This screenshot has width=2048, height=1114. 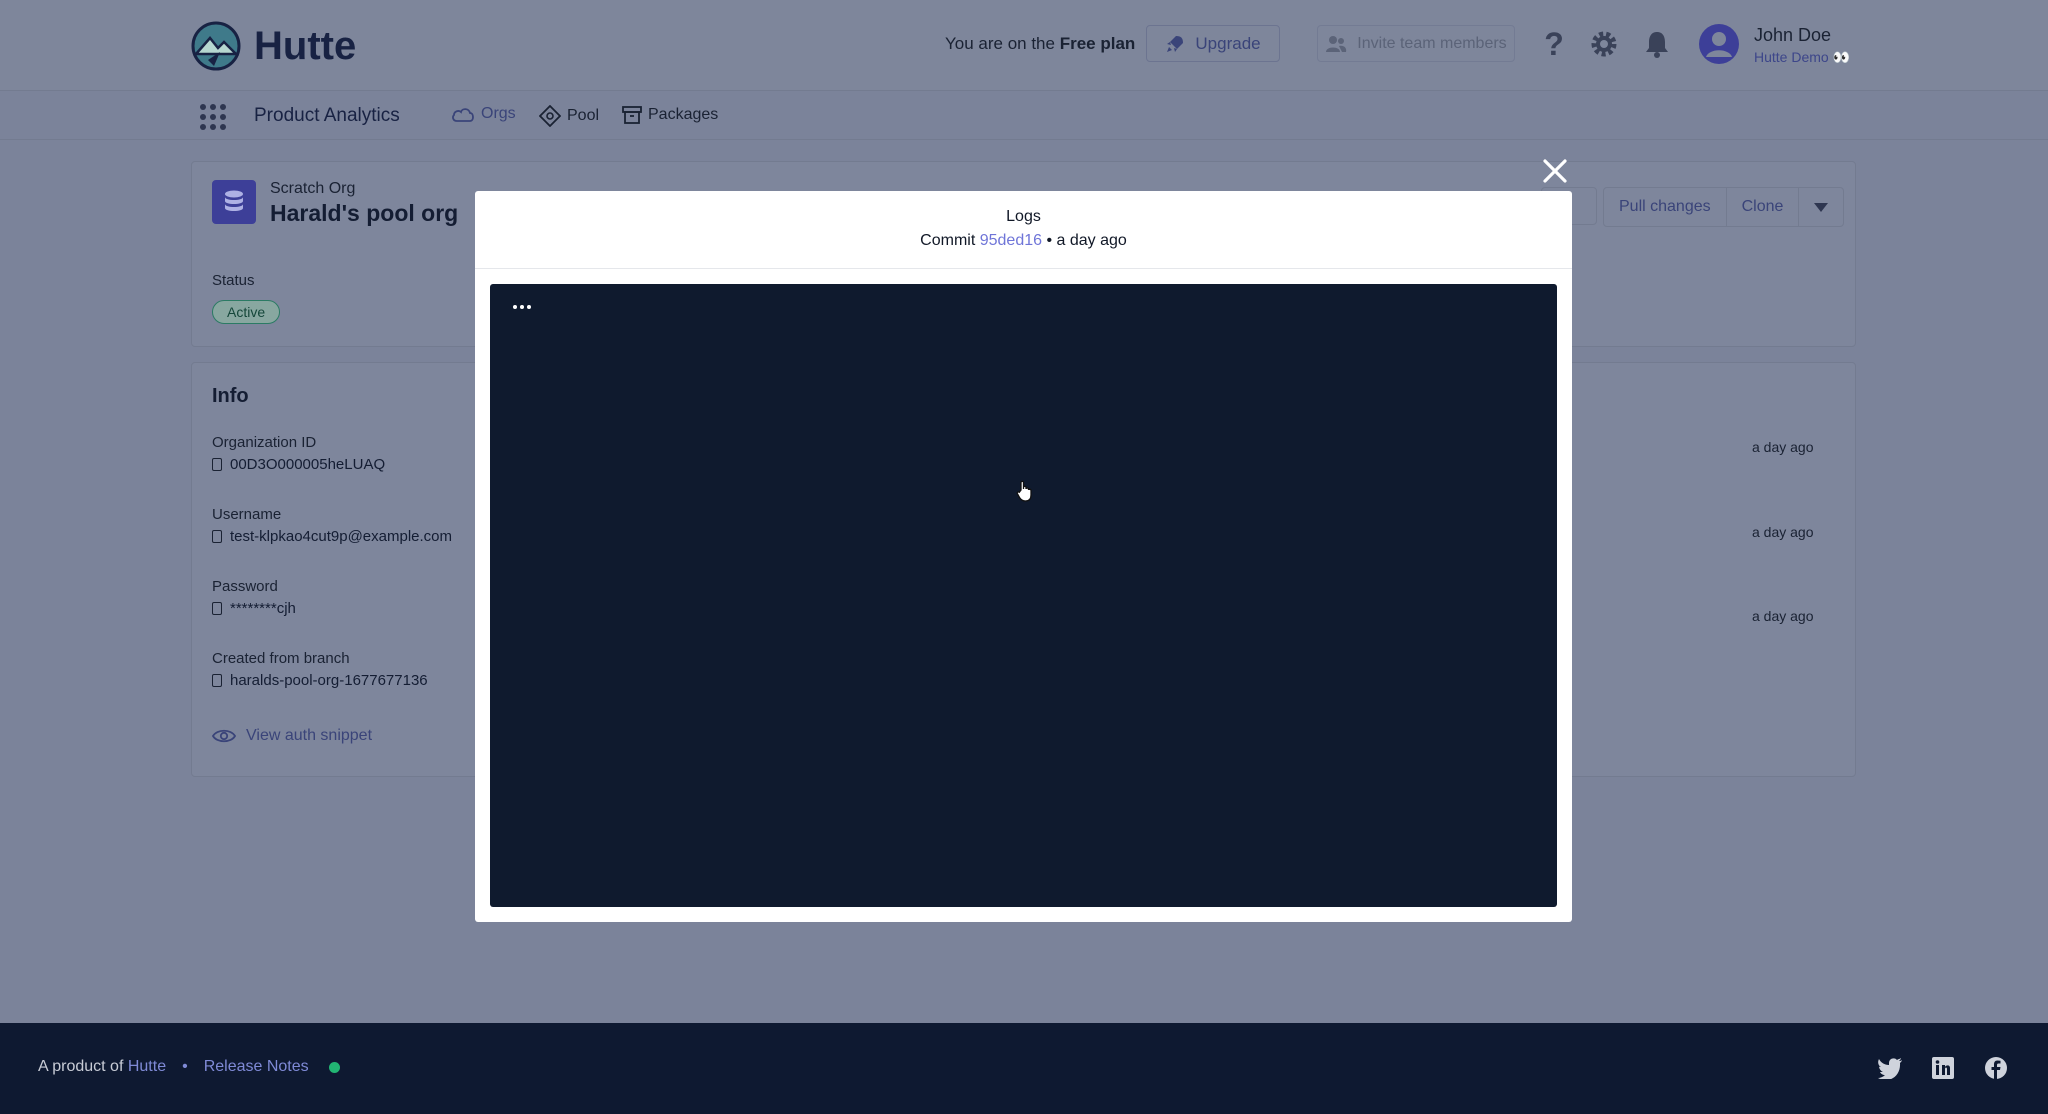 I want to click on hand-cursor-icon, so click(x=1025, y=493).